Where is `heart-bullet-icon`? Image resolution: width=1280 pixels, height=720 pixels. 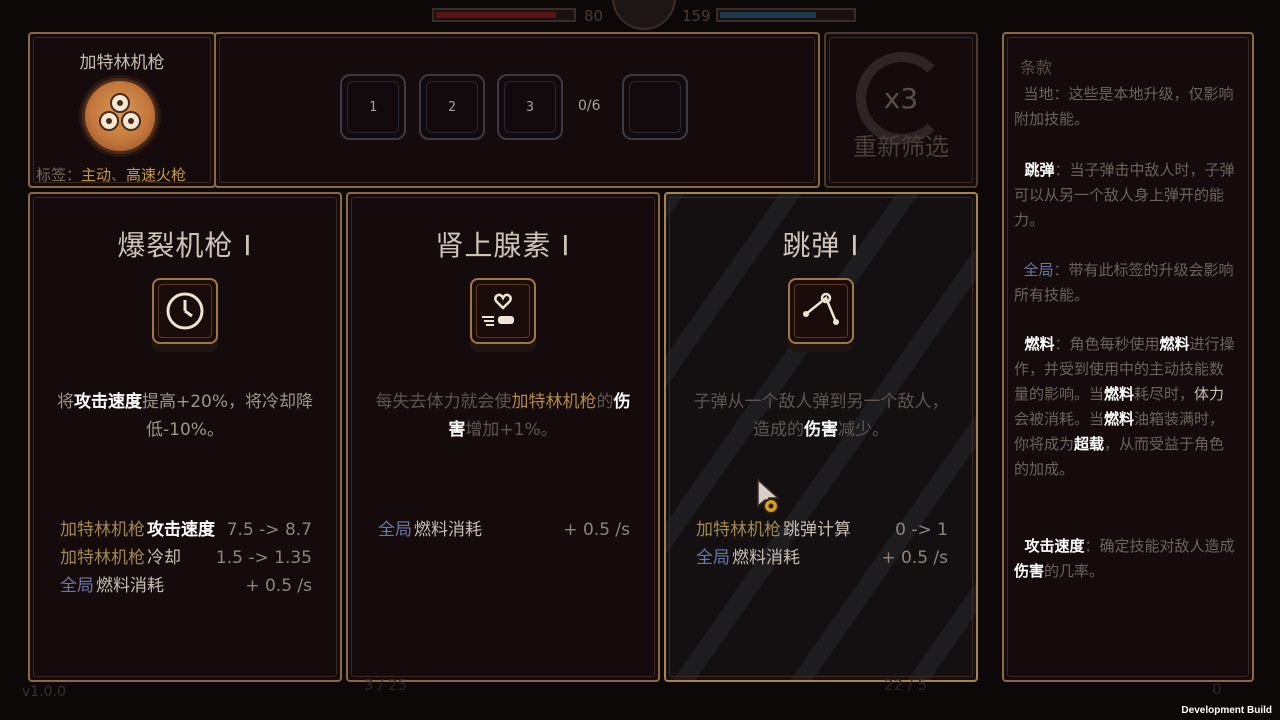
heart-bullet-icon is located at coordinates (503, 311).